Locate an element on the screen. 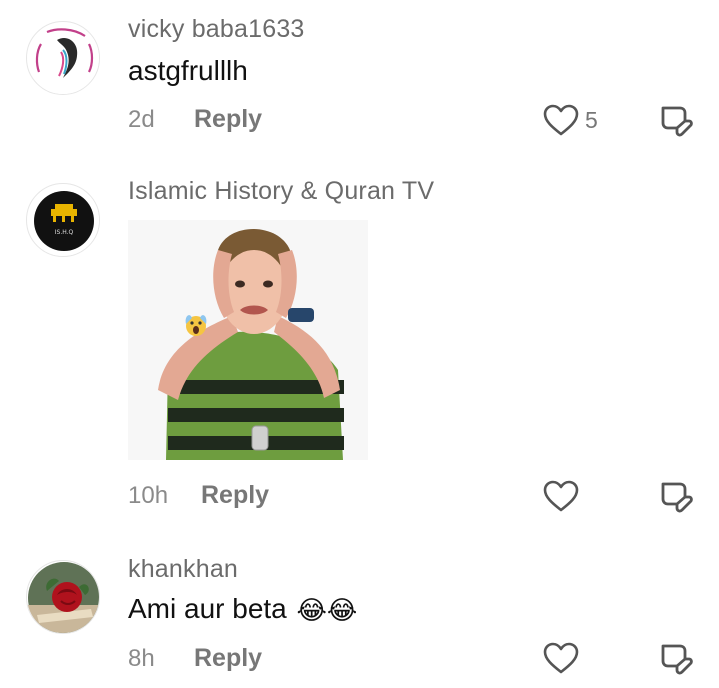  comment-username: khankhan is located at coordinates (183, 569).